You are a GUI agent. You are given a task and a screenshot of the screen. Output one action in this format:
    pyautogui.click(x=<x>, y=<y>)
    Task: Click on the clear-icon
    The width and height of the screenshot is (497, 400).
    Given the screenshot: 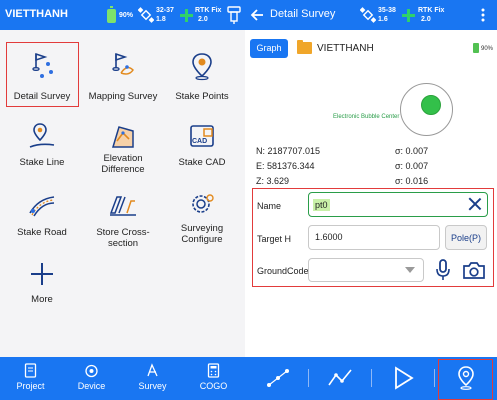 What is the action you would take?
    pyautogui.click(x=475, y=204)
    